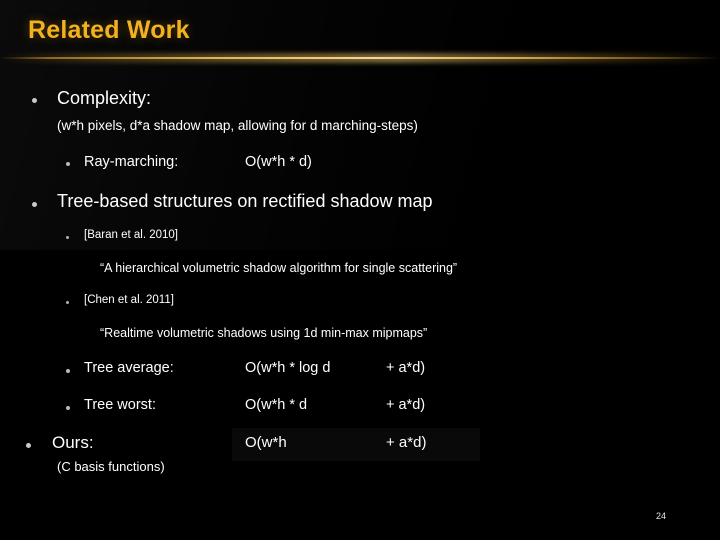 Image resolution: width=720 pixels, height=540 pixels. What do you see at coordinates (276, 405) in the screenshot?
I see `tree-worst-formula-main: O(w*h * d` at bounding box center [276, 405].